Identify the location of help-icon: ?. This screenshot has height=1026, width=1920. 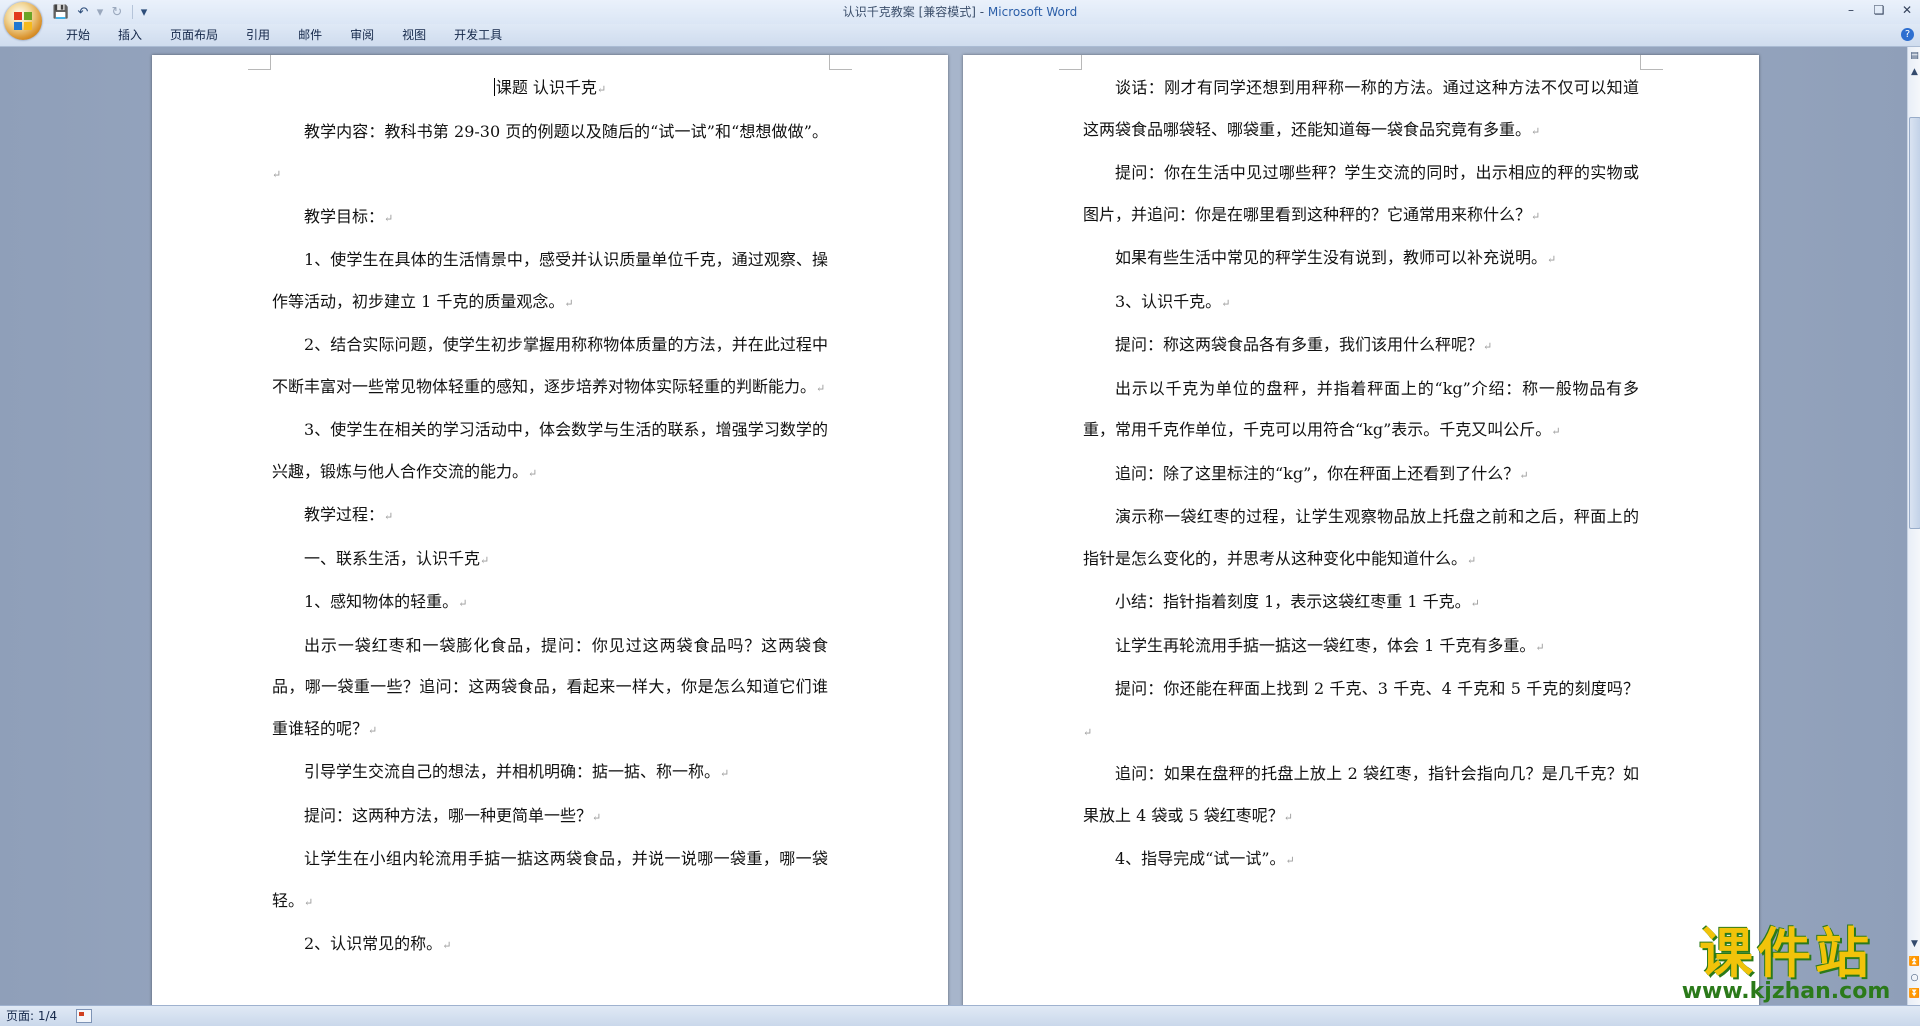
(1907, 34).